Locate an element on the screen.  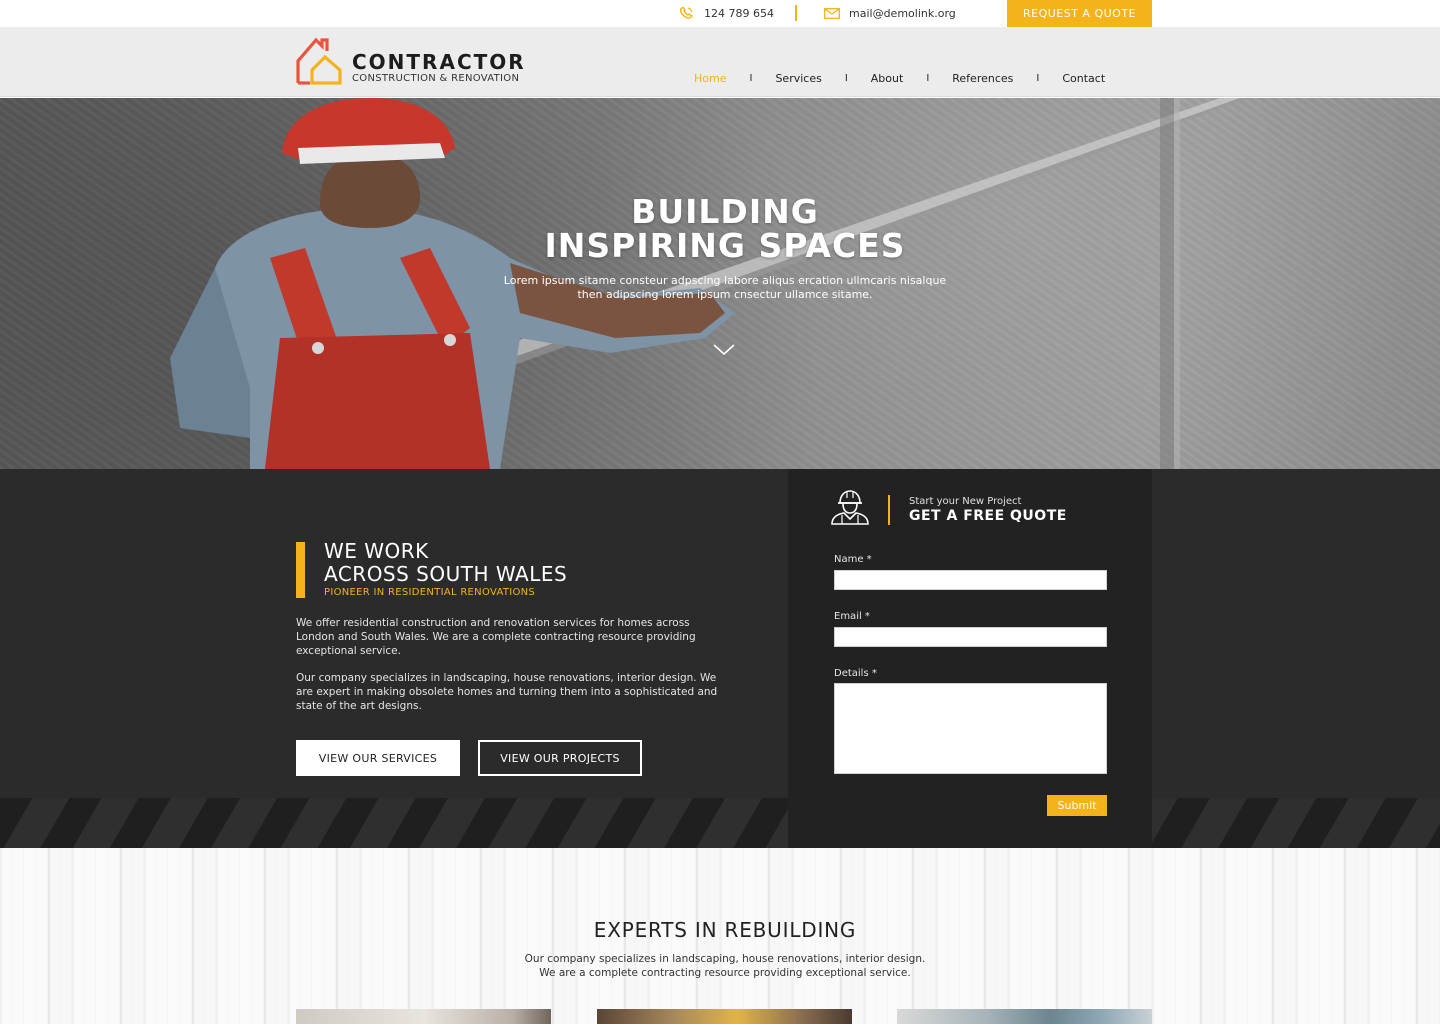
view-projects-button: VIEW OUR PROJECTS is located at coordinates (560, 758).